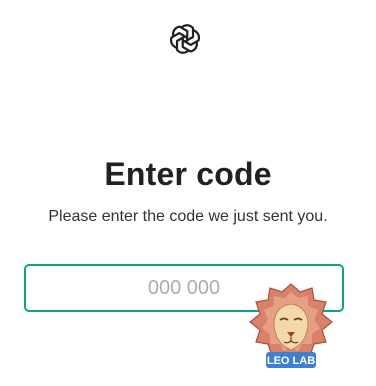  I want to click on lion-head-icon: LEO LAB, so click(291, 325).